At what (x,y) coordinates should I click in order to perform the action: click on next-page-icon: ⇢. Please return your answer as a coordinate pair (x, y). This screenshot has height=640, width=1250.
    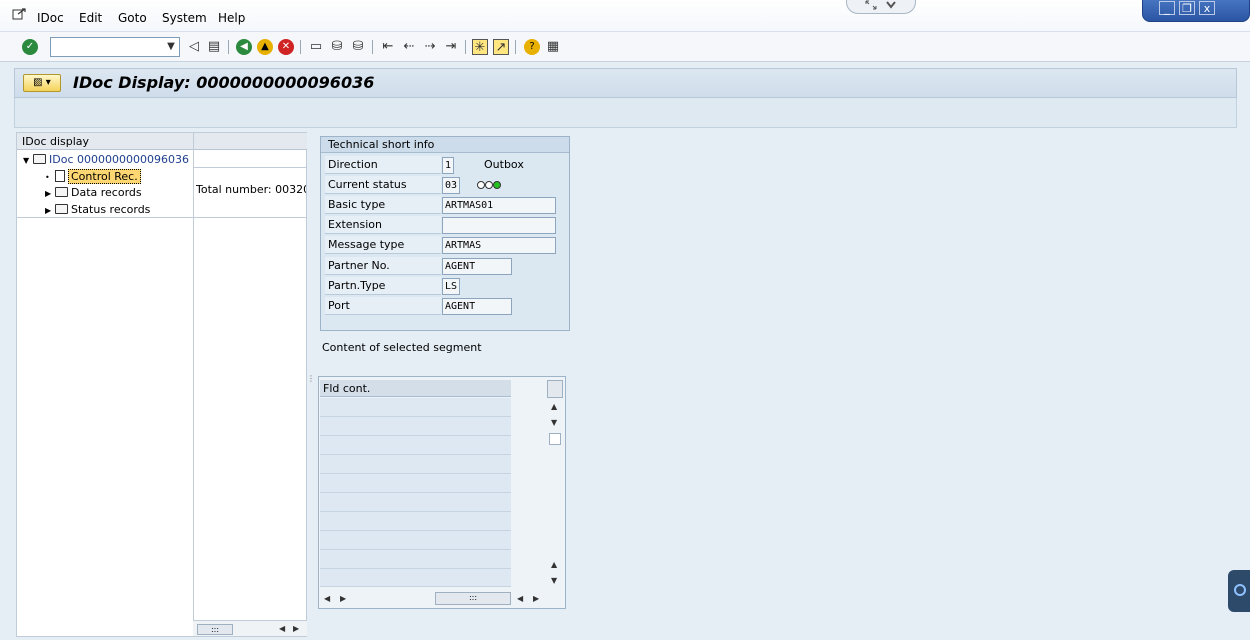
    Looking at the image, I should click on (430, 47).